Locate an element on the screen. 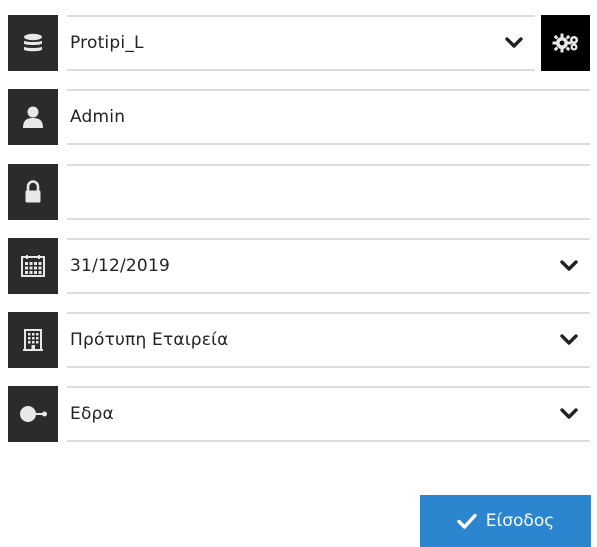 Image resolution: width=597 pixels, height=547 pixels. date-value: 31/12/2019 is located at coordinates (120, 266).